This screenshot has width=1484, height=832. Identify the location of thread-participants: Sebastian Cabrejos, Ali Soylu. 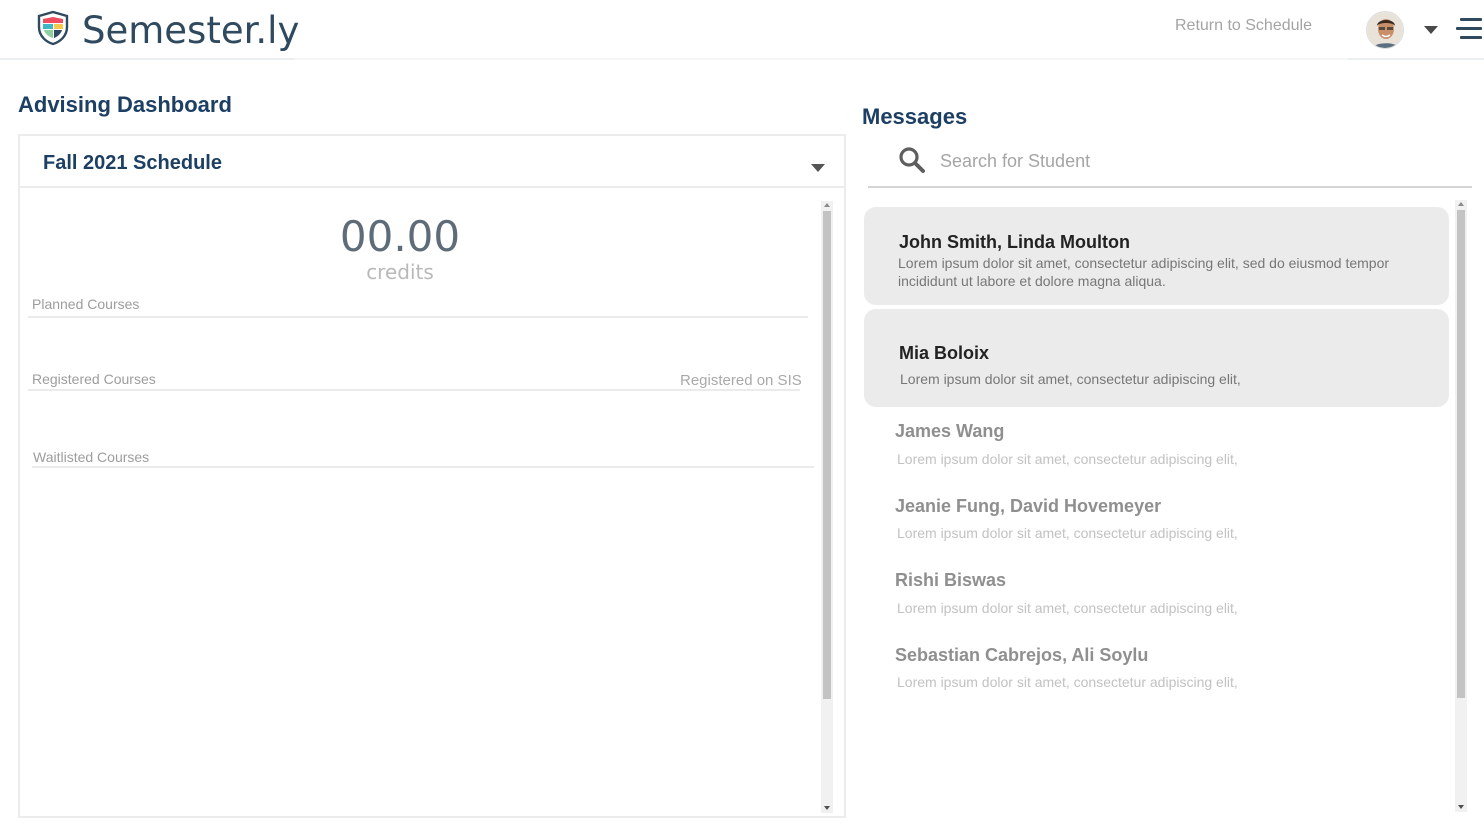
(1022, 655).